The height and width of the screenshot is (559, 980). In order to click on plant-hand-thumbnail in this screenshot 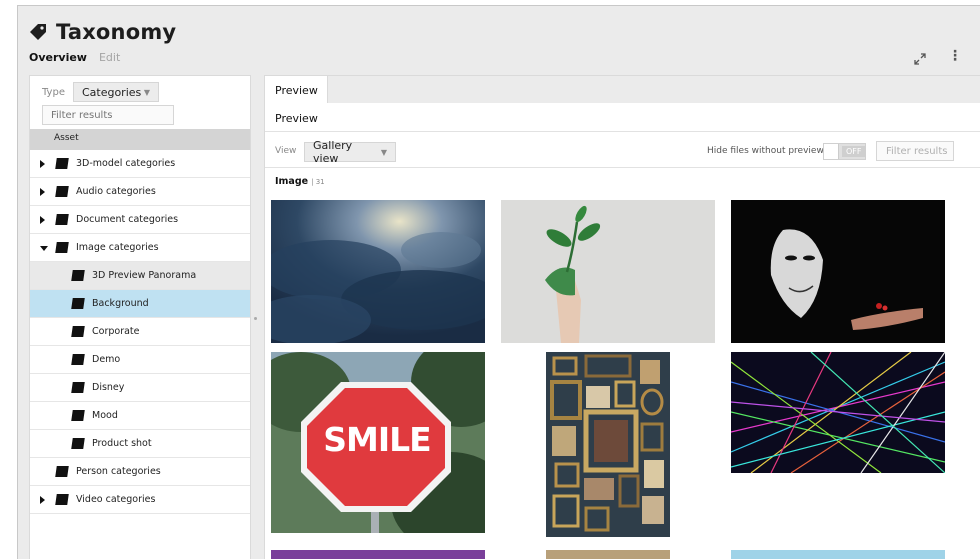, I will do `click(608, 271)`.